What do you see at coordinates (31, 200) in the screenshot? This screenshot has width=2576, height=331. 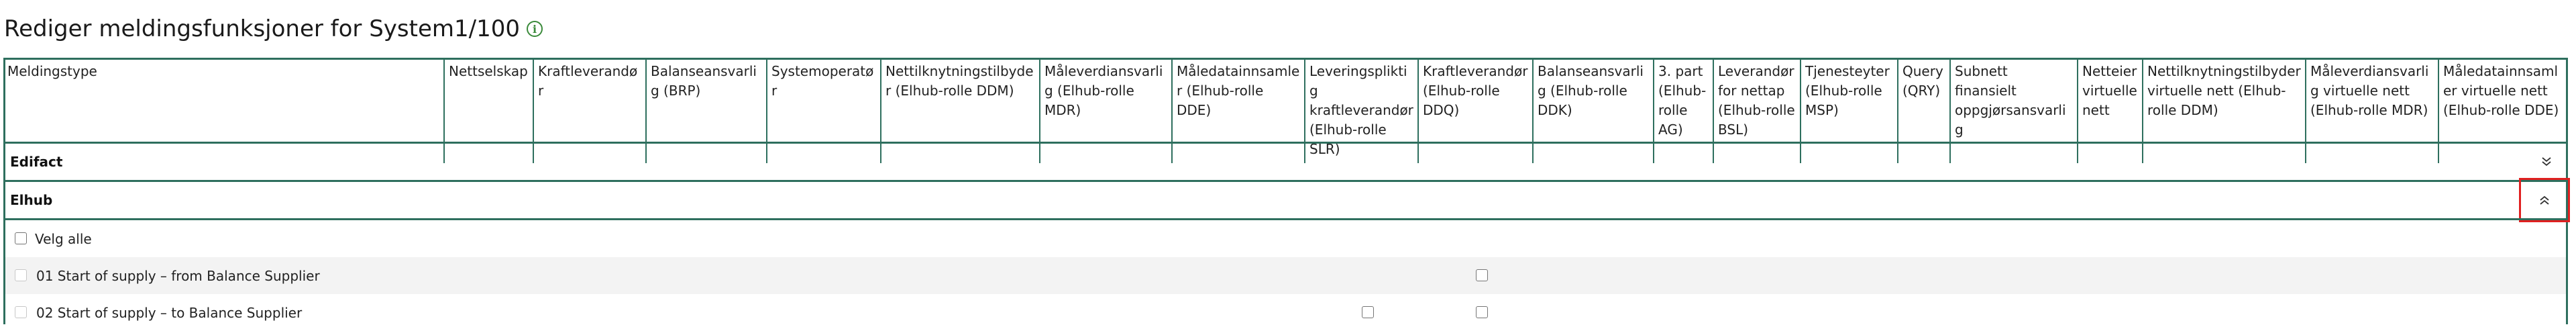 I see `section-label: Elhub` at bounding box center [31, 200].